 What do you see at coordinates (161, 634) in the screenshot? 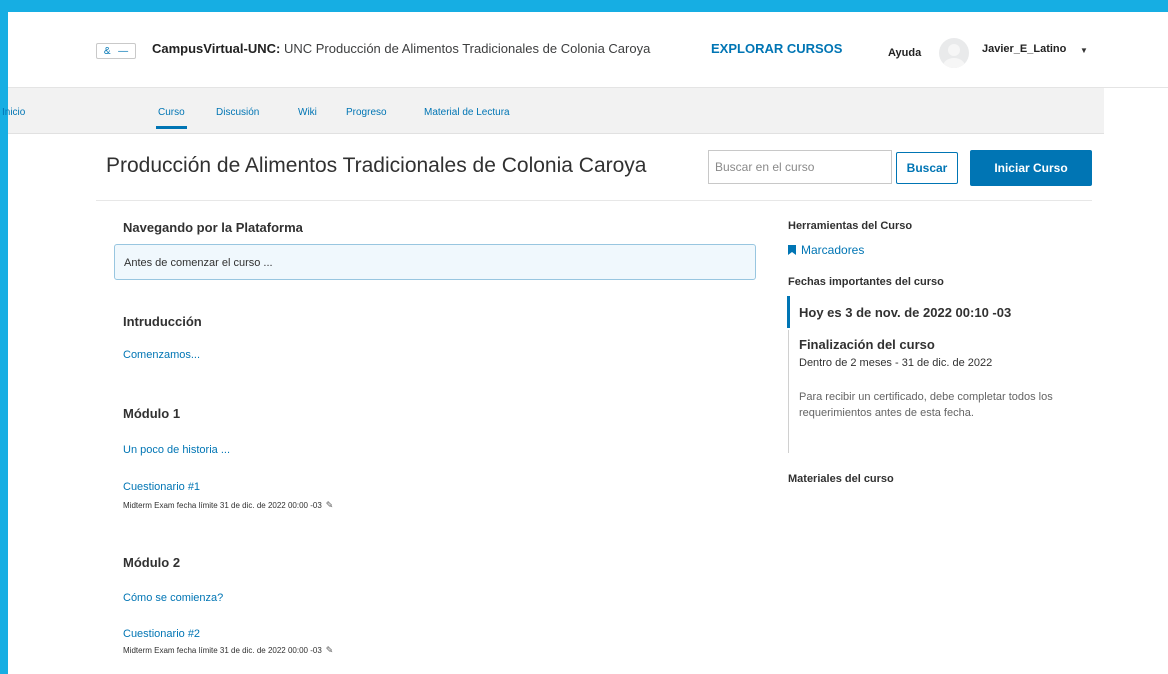
I see `subsection-link-cuestionario-2: Cuestionario #2` at bounding box center [161, 634].